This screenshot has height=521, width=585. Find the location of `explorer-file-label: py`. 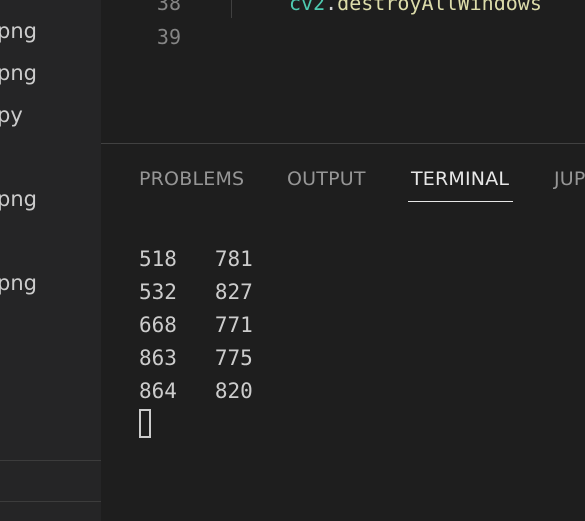

explorer-file-label: py is located at coordinates (11, 115).